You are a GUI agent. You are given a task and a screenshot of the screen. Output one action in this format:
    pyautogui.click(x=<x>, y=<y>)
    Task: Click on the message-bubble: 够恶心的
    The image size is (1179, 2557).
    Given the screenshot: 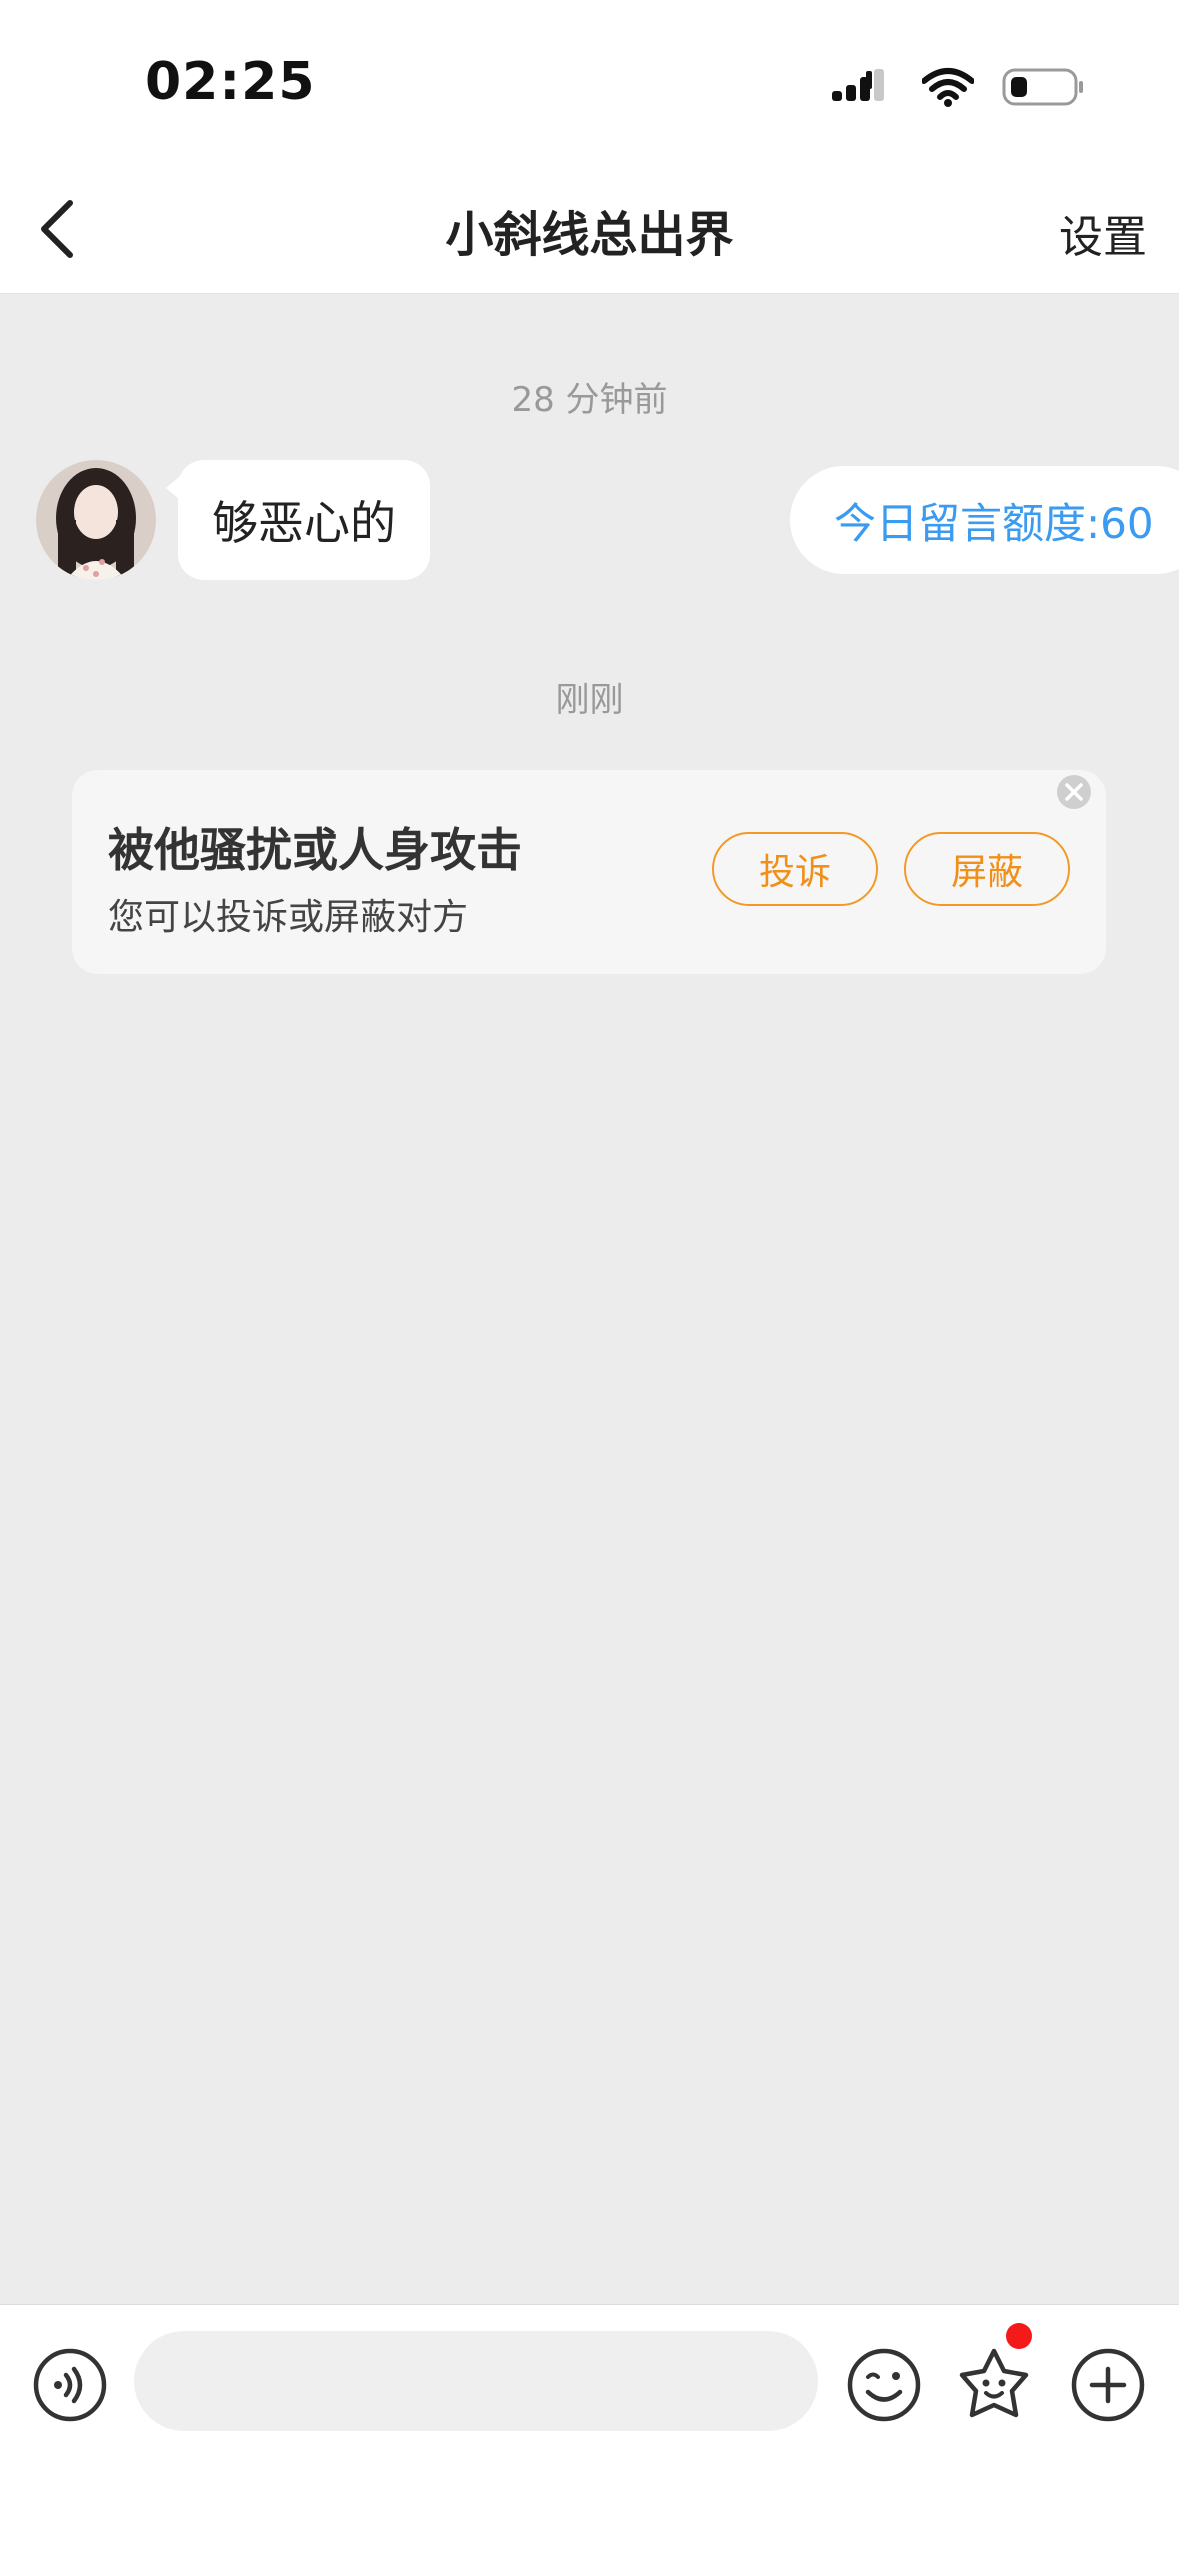 What is the action you would take?
    pyautogui.click(x=298, y=520)
    